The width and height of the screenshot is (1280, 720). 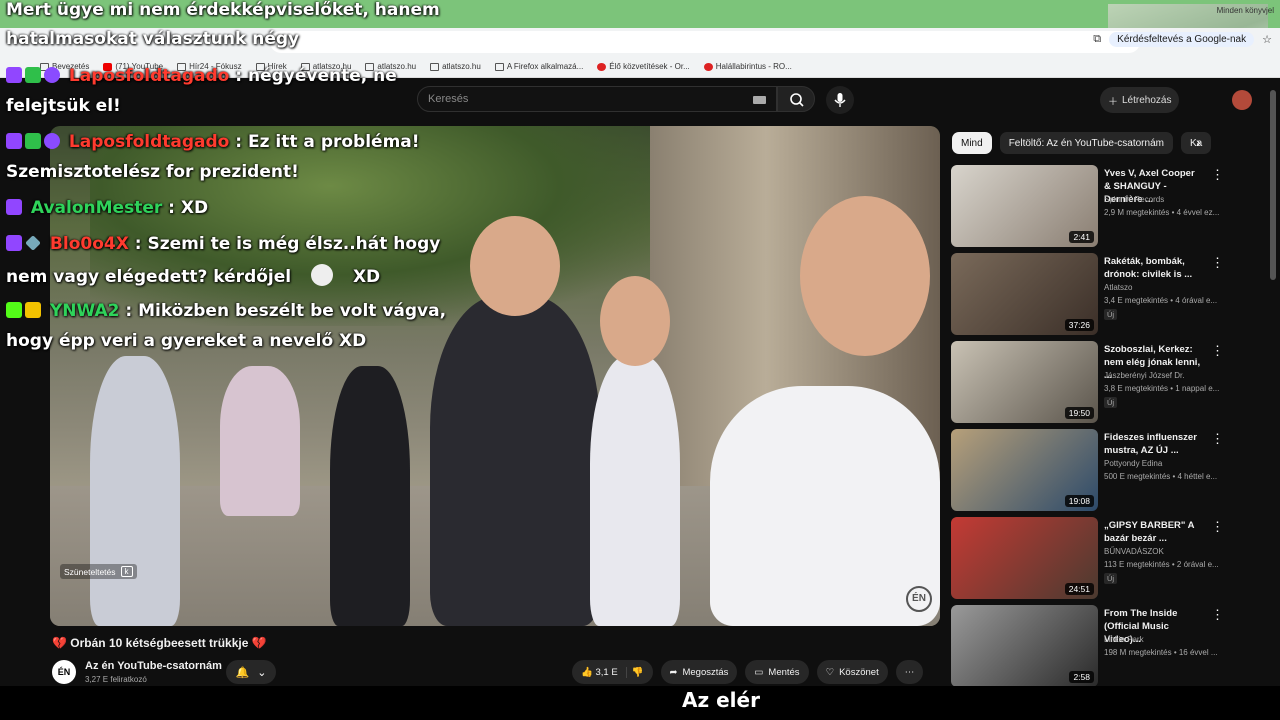 I want to click on video-title-row: 💔 Orbán 10 kétségbeesett trükkje 💔, so click(x=159, y=643).